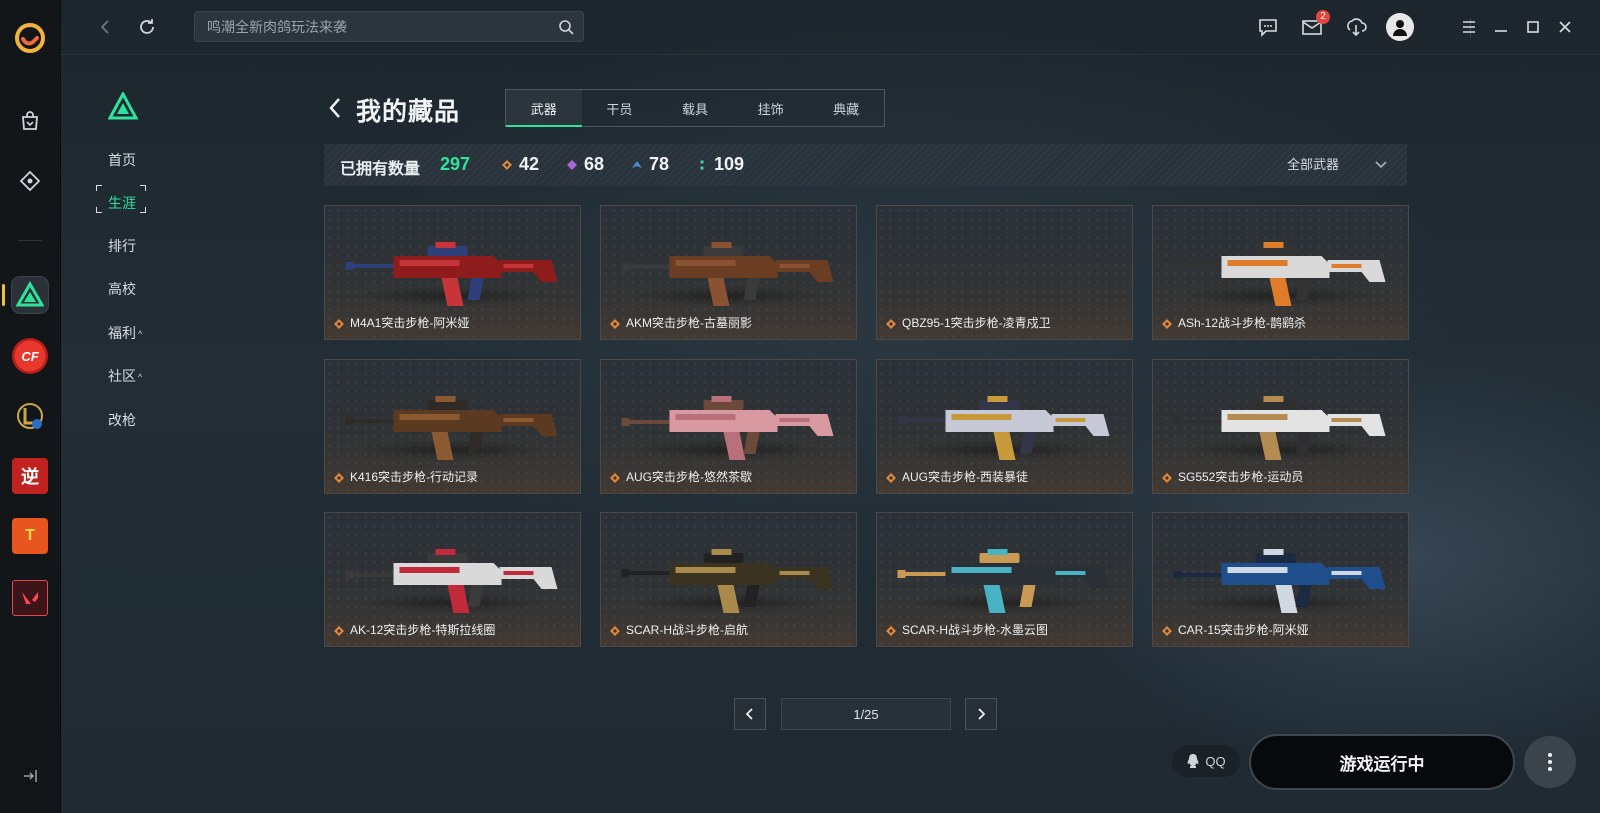 This screenshot has width=1600, height=813. I want to click on weapon-card: SCAR-H战斗步枪-启航, so click(728, 579).